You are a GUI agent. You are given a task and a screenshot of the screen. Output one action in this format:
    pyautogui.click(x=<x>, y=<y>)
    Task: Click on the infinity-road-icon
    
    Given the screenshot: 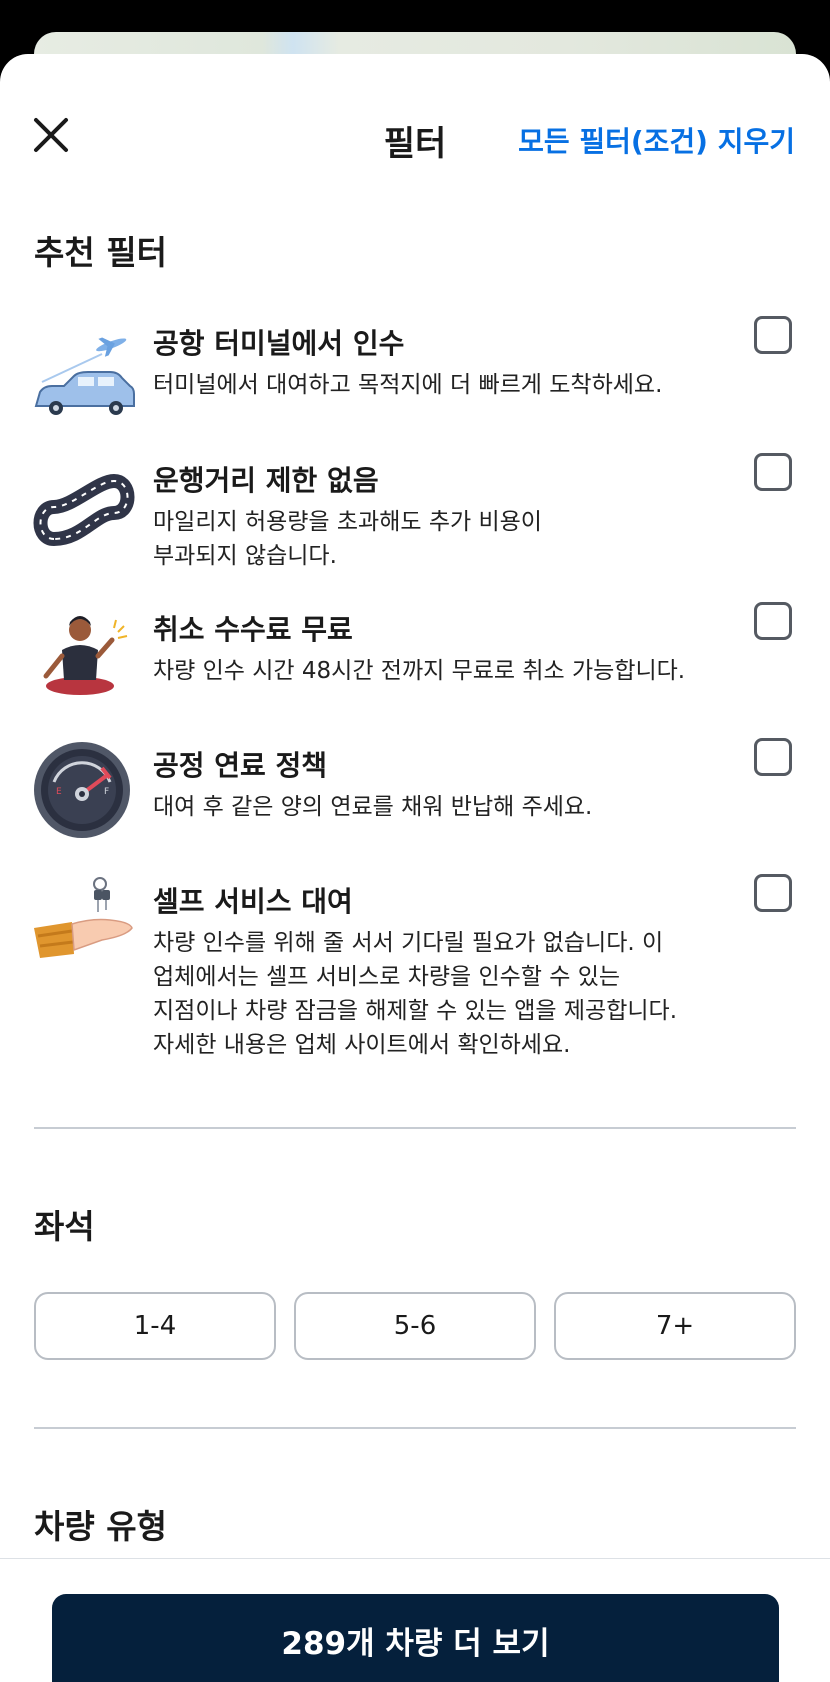 What is the action you would take?
    pyautogui.click(x=84, y=510)
    